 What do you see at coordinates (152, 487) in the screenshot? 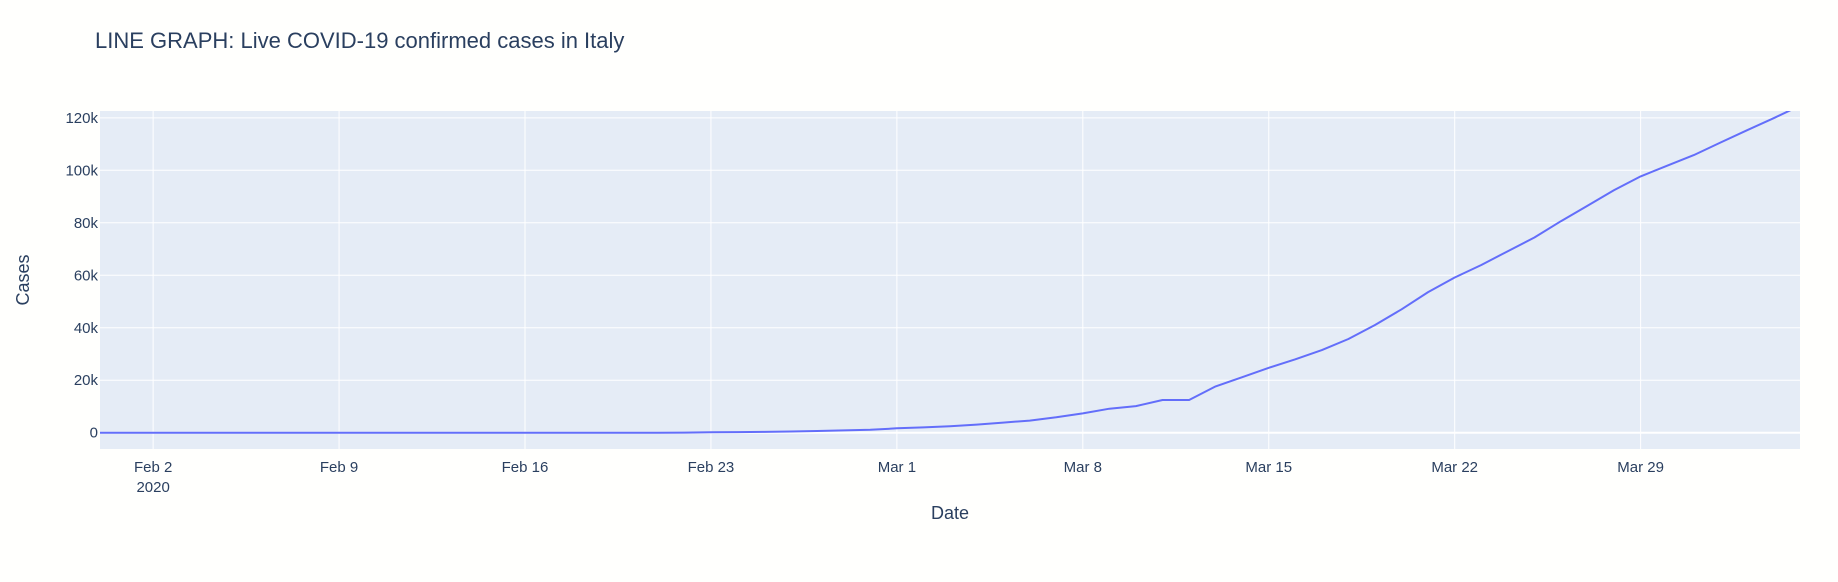
I see `x-tick-year-label: 2020` at bounding box center [152, 487].